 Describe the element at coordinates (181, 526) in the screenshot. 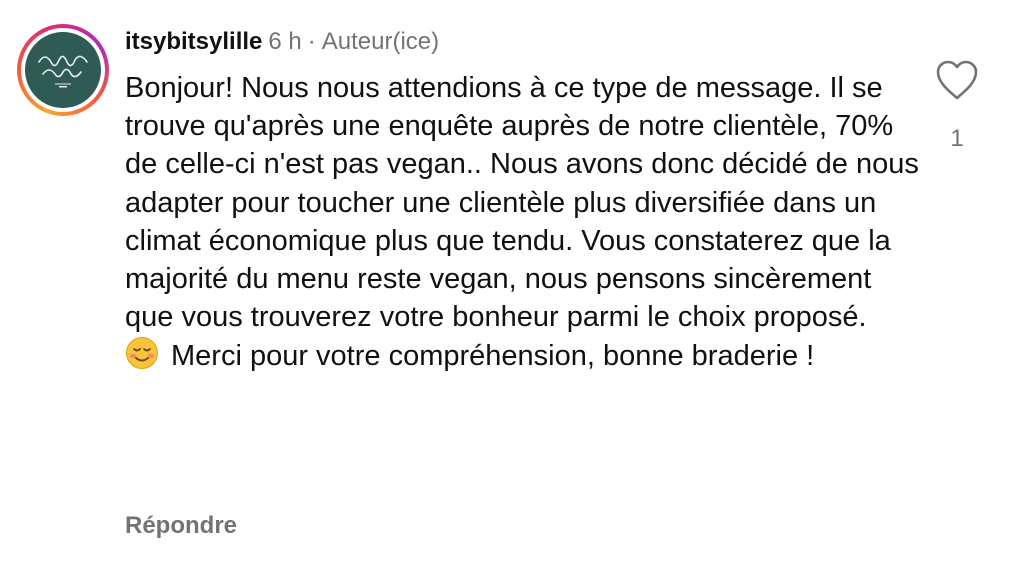

I see `reply-button: Répondre` at that location.